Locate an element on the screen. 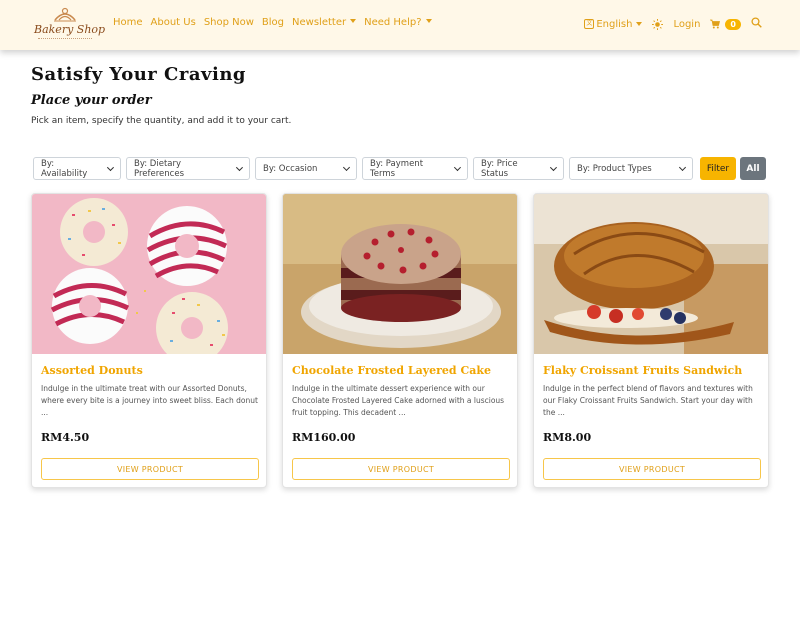  nav-about-us: About Us is located at coordinates (173, 22).